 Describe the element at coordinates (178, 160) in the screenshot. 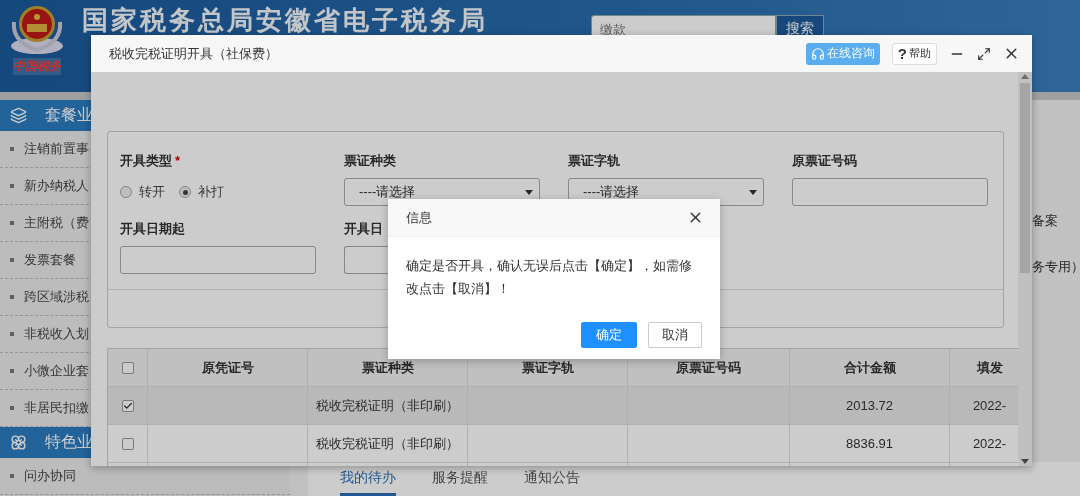

I see `required-mark: *` at that location.